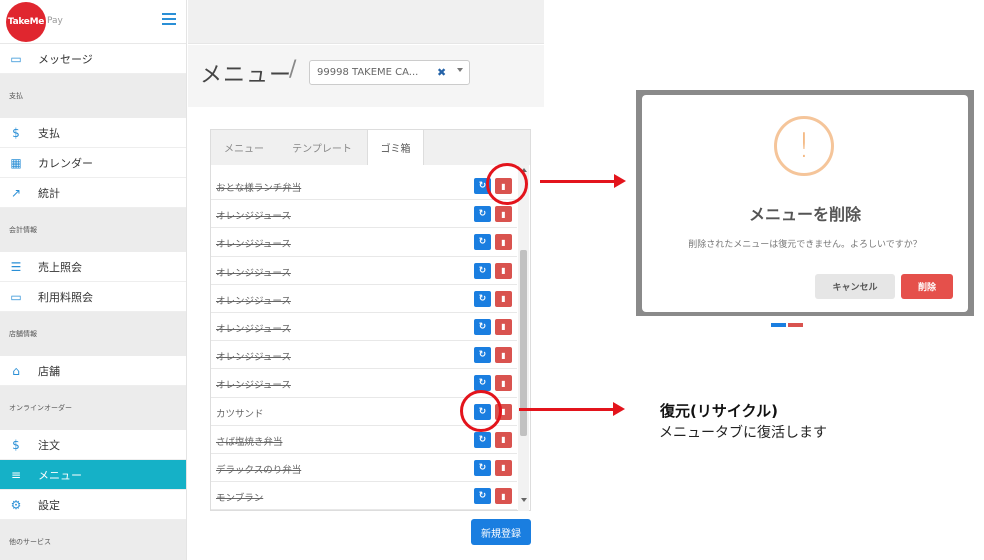 The image size is (984, 560). I want to click on sidebar-section-header: オンラインオーダー, so click(93, 408).